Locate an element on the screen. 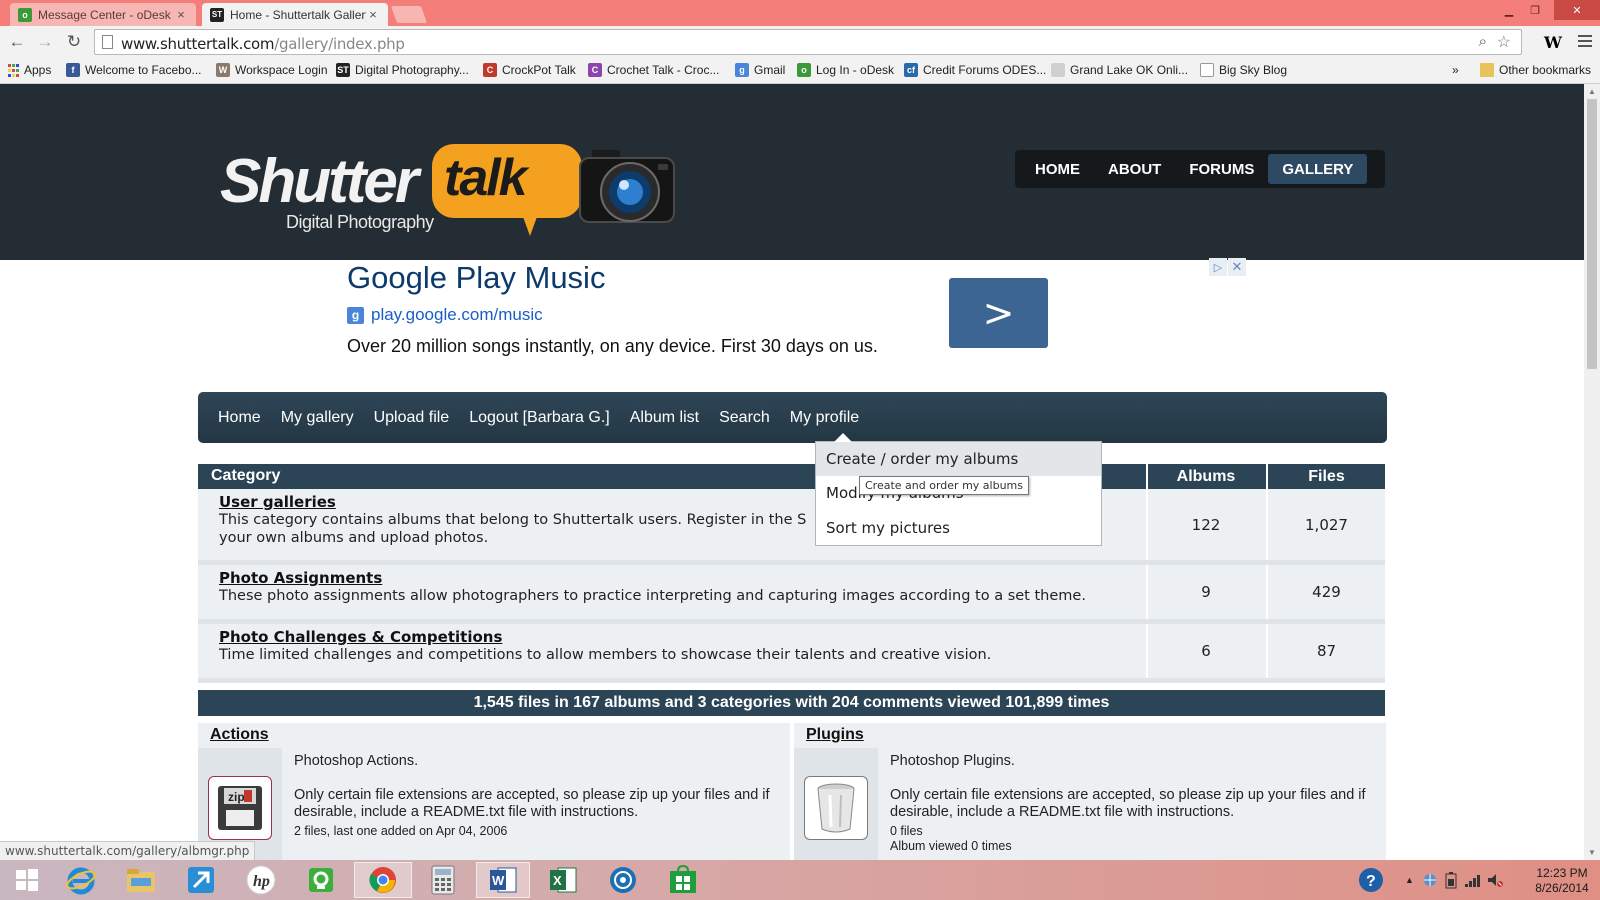 This screenshot has width=1600, height=900. gallery-nav-my-profile: My profile is located at coordinates (824, 418).